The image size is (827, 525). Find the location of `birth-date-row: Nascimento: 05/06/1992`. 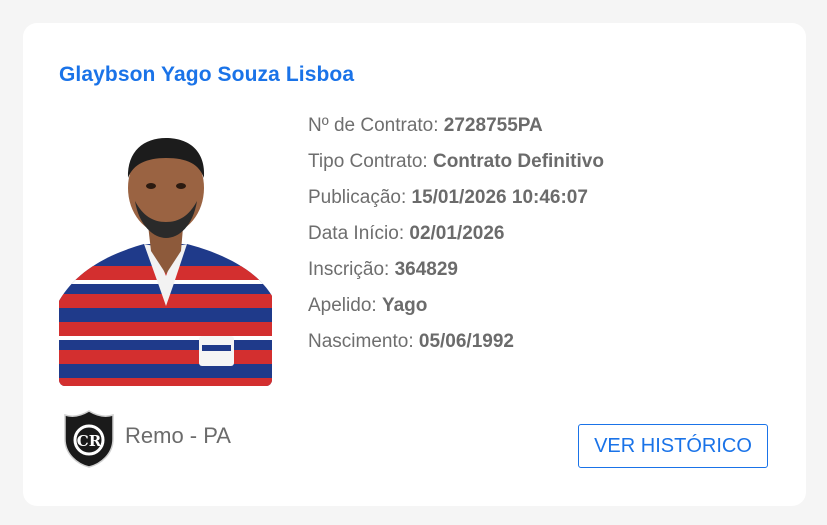

birth-date-row: Nascimento: 05/06/1992 is located at coordinates (456, 347).